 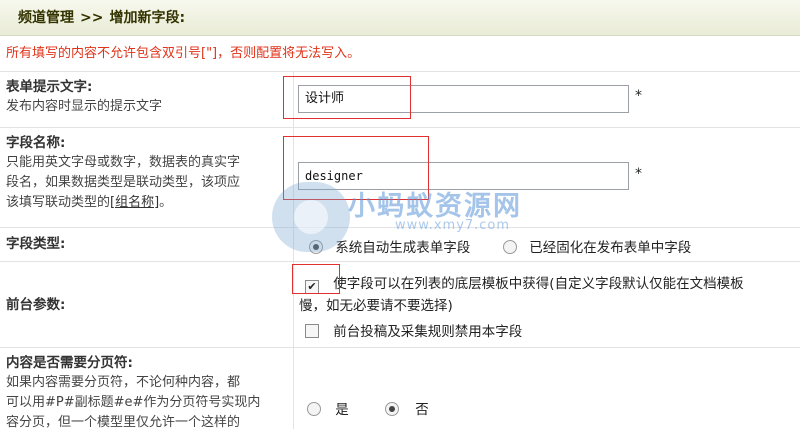 What do you see at coordinates (46, 18) in the screenshot?
I see `breadcrumb-section: 频道管理` at bounding box center [46, 18].